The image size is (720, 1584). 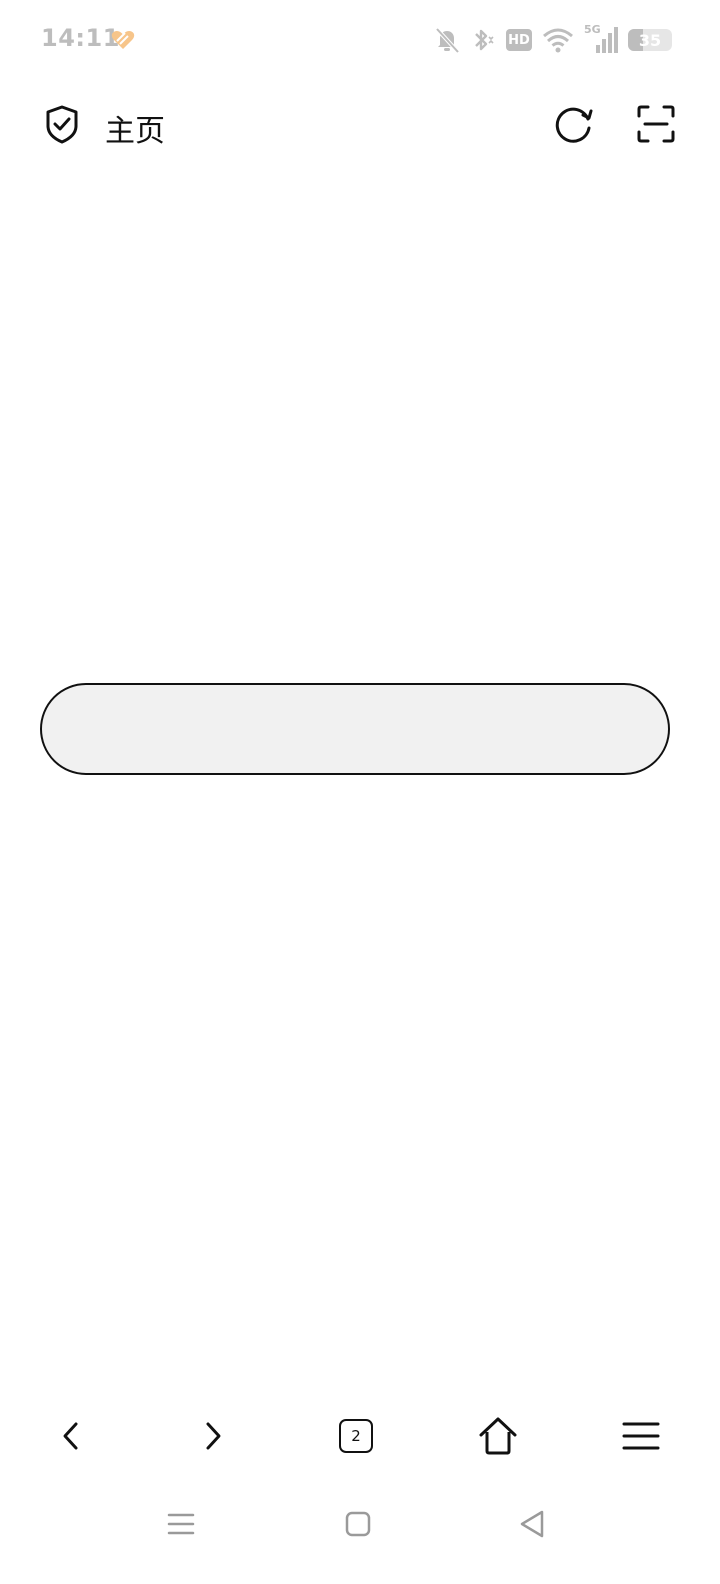 I want to click on system-back-button, so click(x=532, y=1524).